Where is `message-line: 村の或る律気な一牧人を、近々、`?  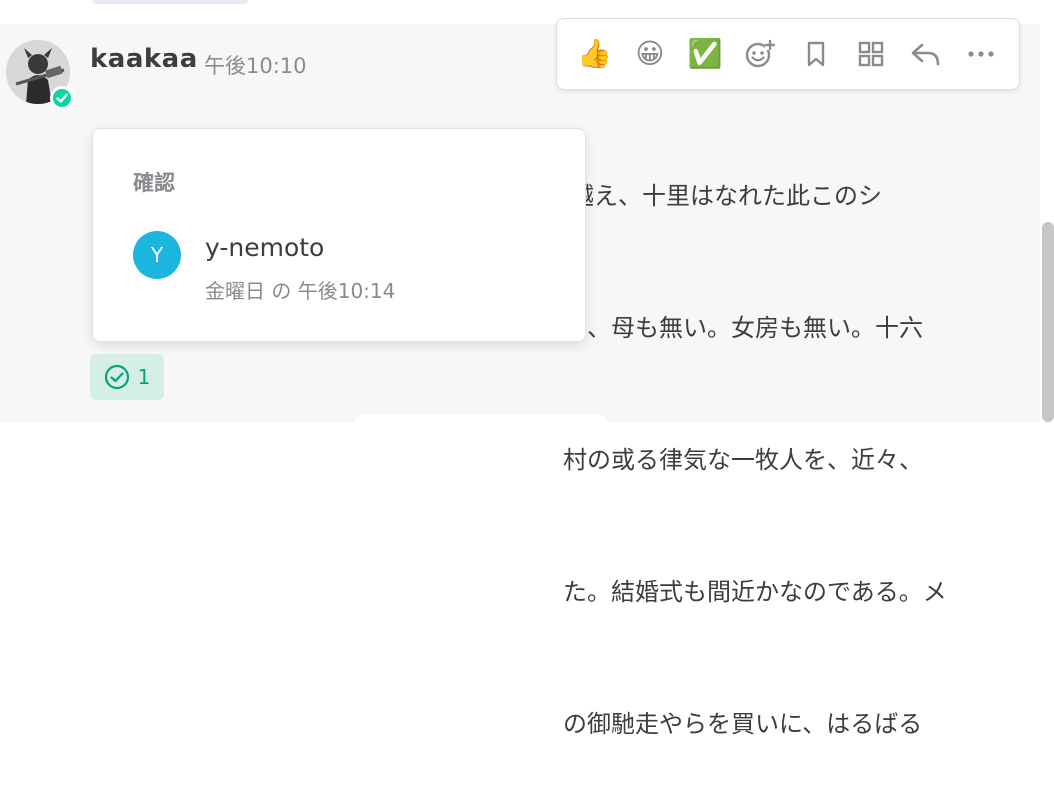 message-line: 村の或る律気な一牧人を、近々、 is located at coordinates (506, 460).